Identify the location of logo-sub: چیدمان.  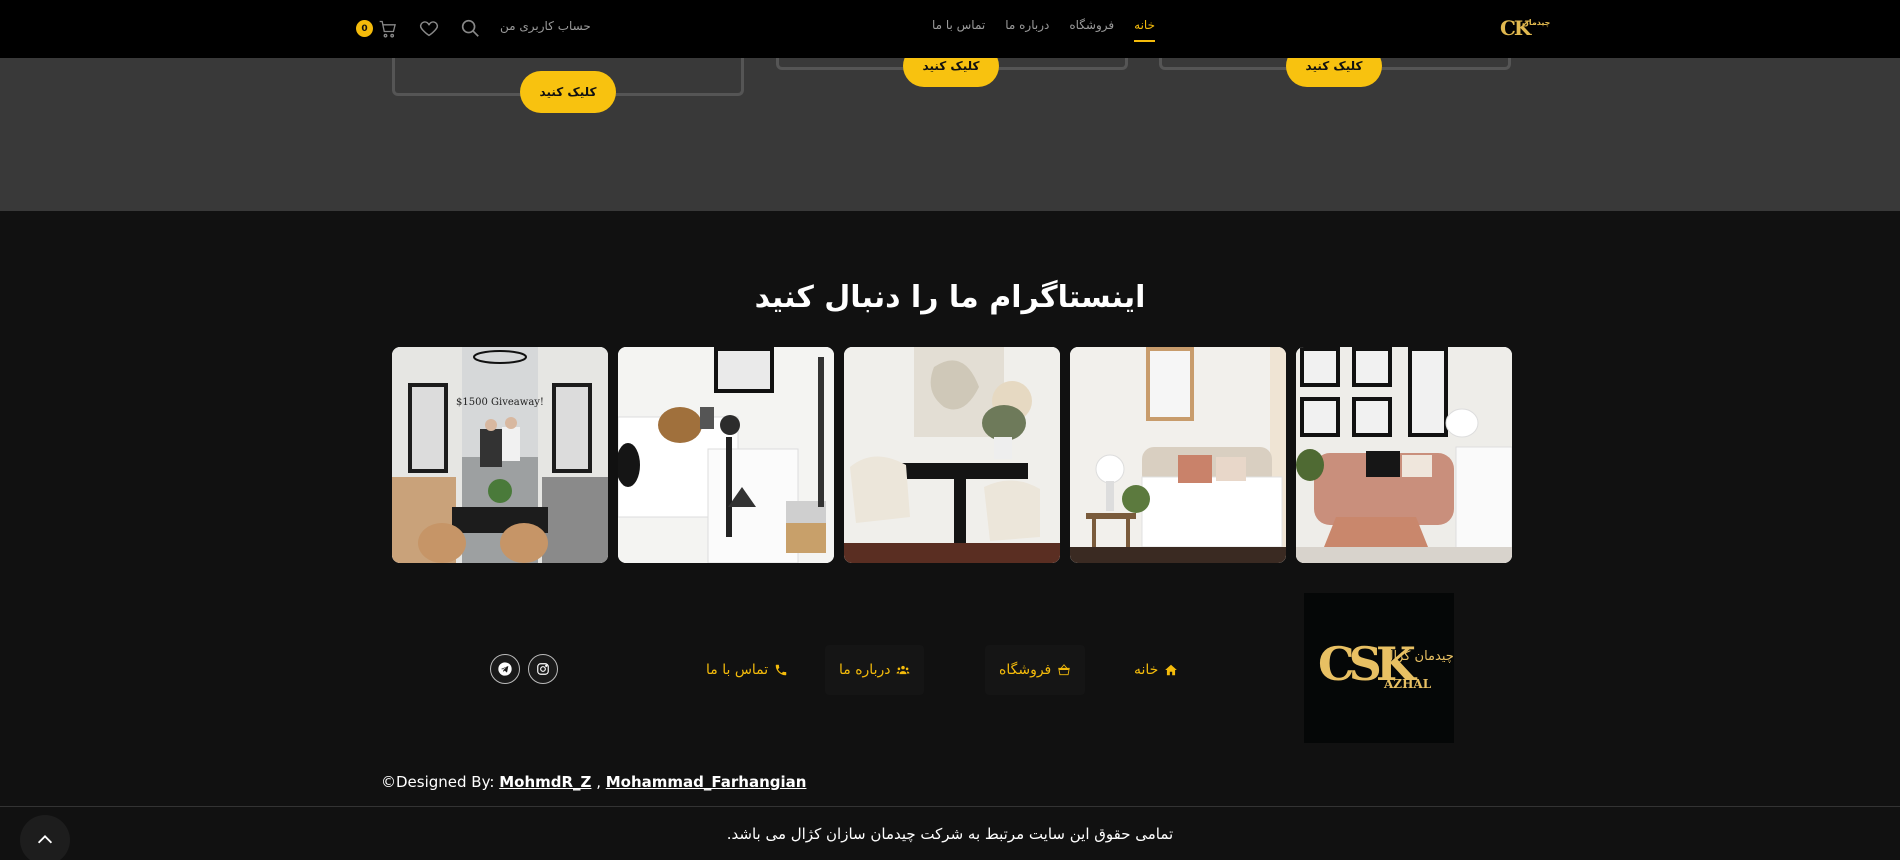
(1536, 22).